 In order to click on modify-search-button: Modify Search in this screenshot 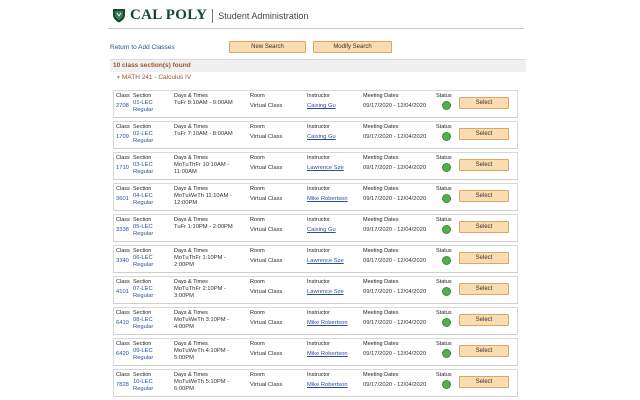, I will do `click(352, 47)`.